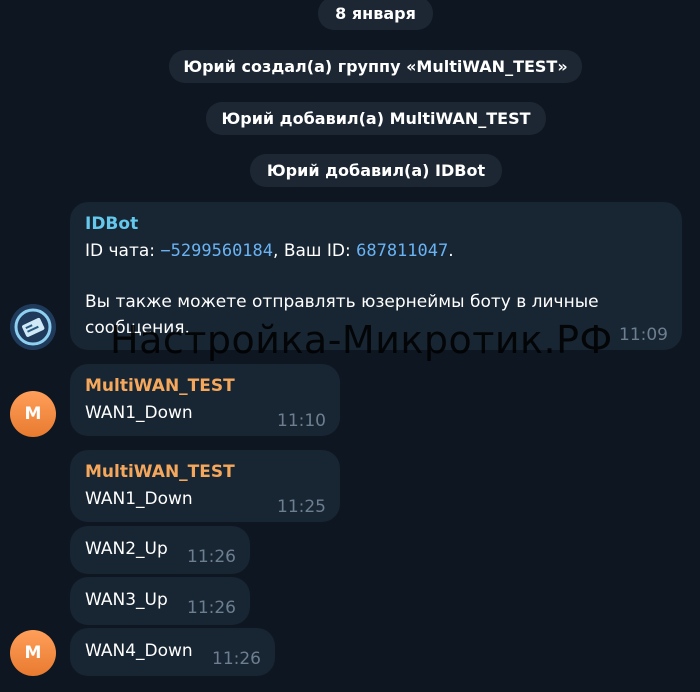 Image resolution: width=700 pixels, height=692 pixels. Describe the element at coordinates (205, 400) in the screenshot. I see `message-bubble: MultiWAN_TEST WAN1_Down 11:10` at that location.